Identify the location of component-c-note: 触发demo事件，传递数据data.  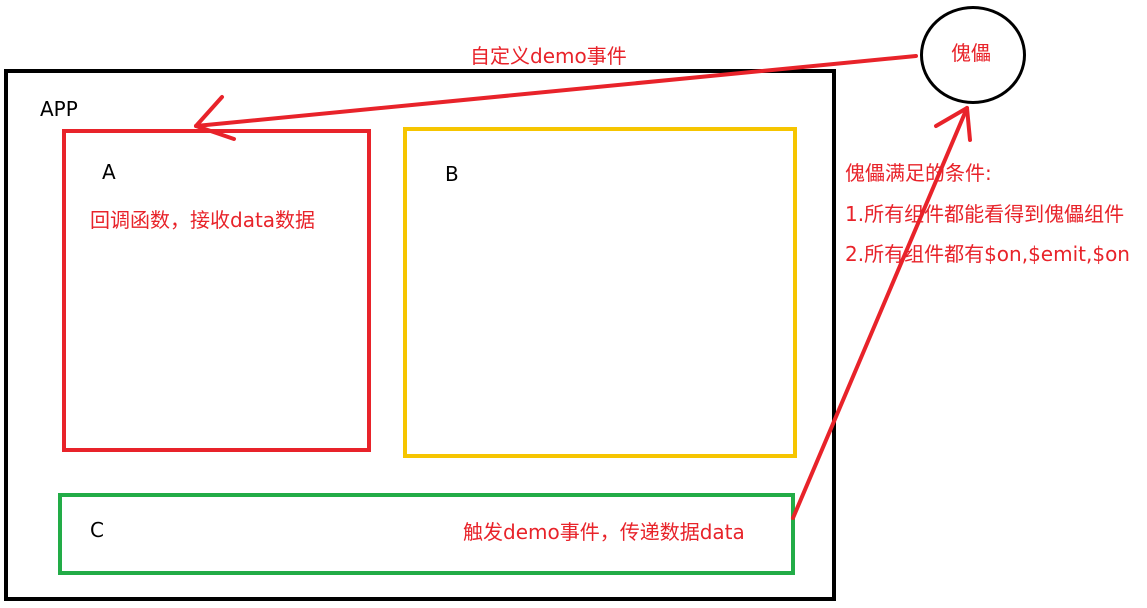
(604, 532).